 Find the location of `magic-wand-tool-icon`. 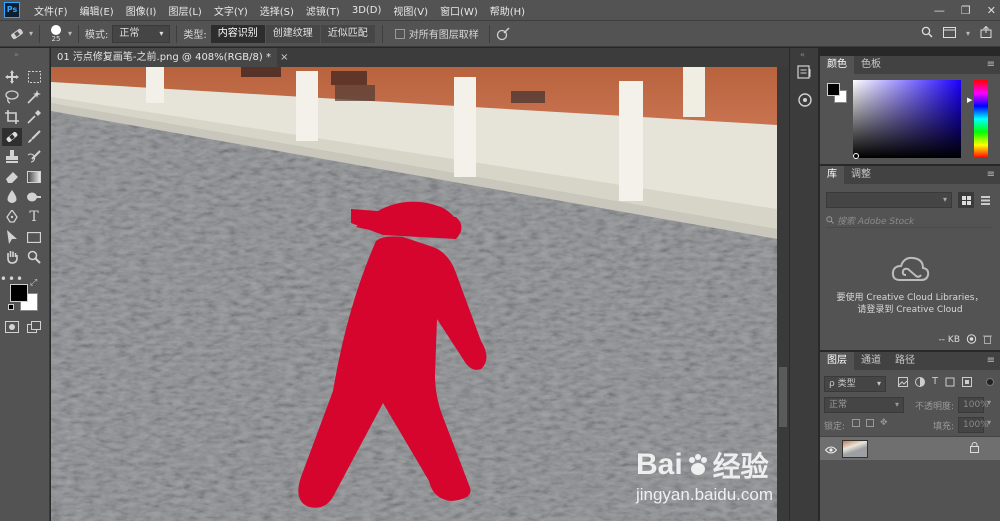

magic-wand-tool-icon is located at coordinates (34, 97).